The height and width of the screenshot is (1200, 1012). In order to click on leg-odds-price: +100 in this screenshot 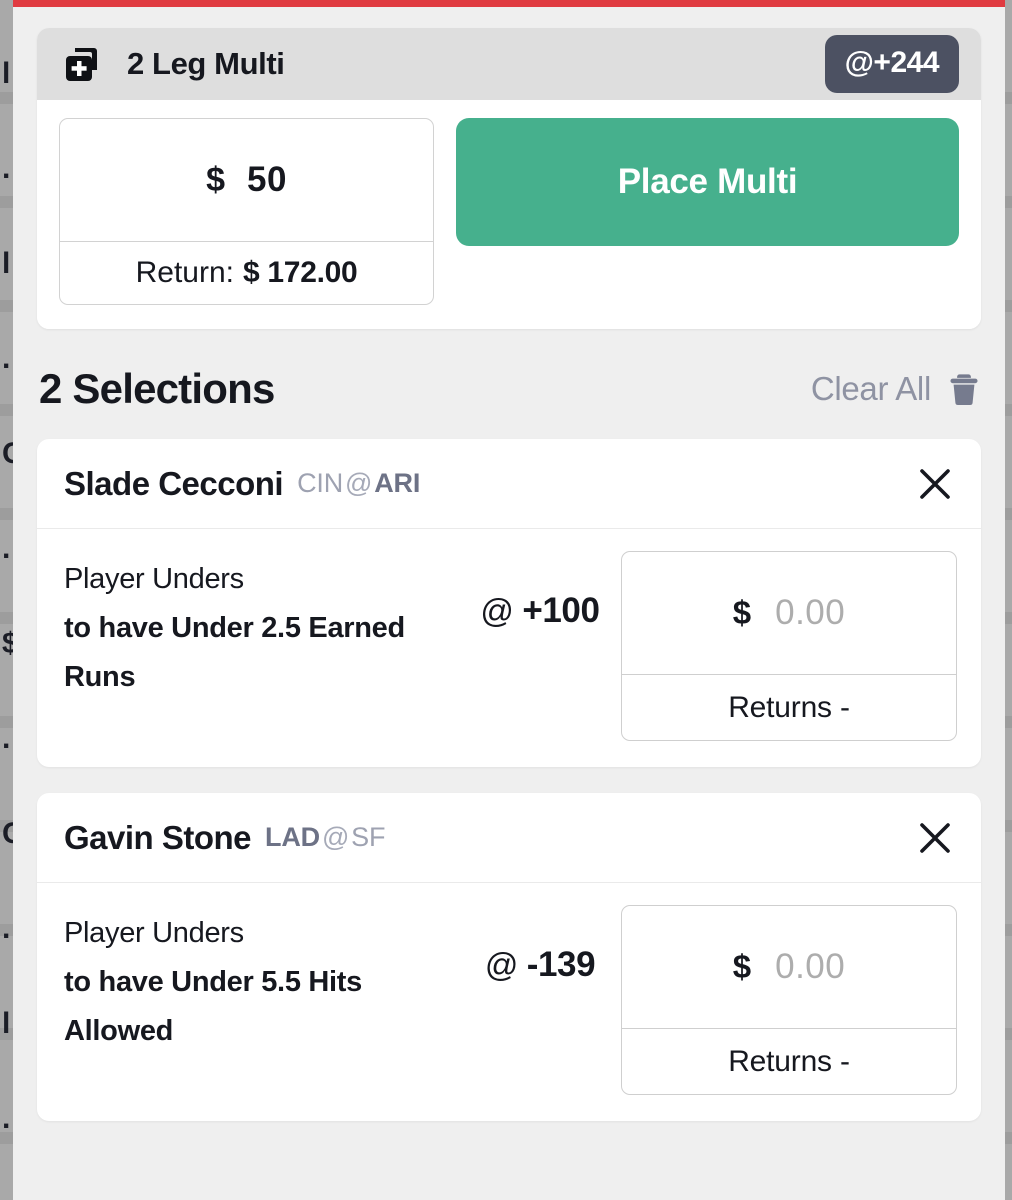, I will do `click(561, 610)`.